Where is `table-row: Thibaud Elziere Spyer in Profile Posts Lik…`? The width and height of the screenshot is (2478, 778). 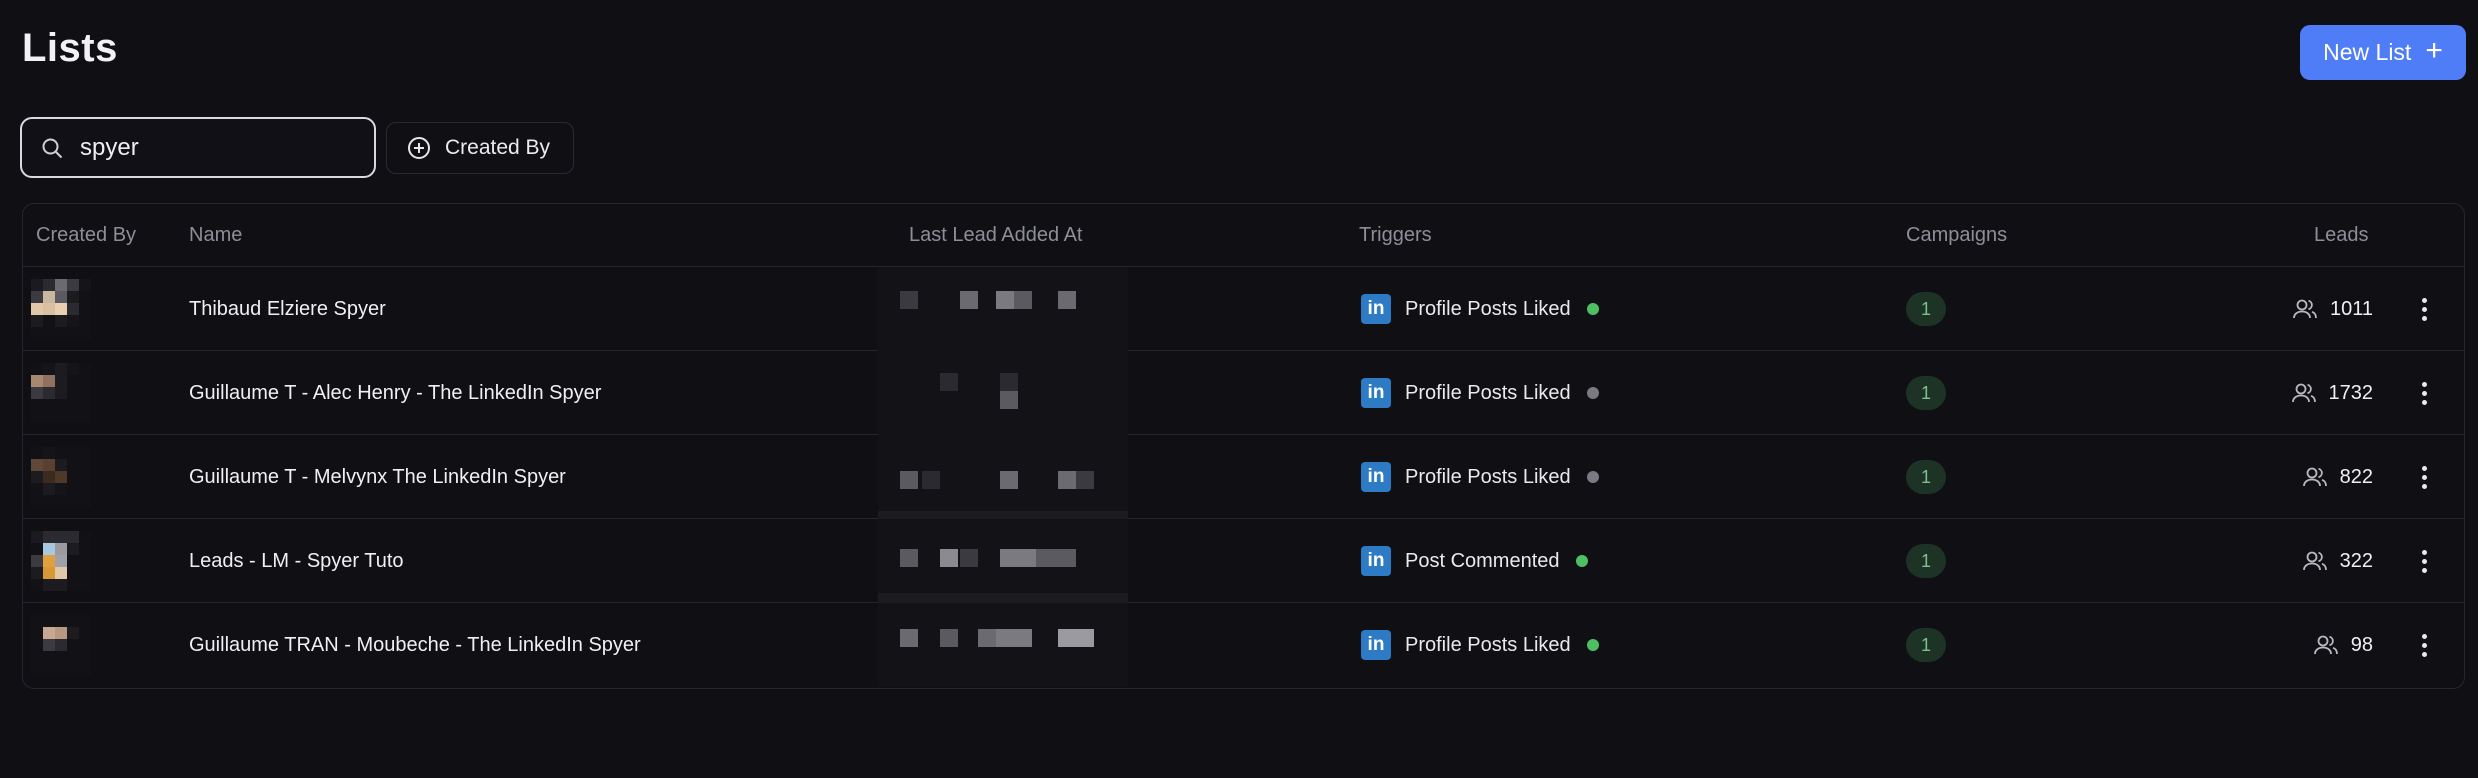
table-row: Thibaud Elziere Spyer in Profile Posts Lik… is located at coordinates (1243, 309).